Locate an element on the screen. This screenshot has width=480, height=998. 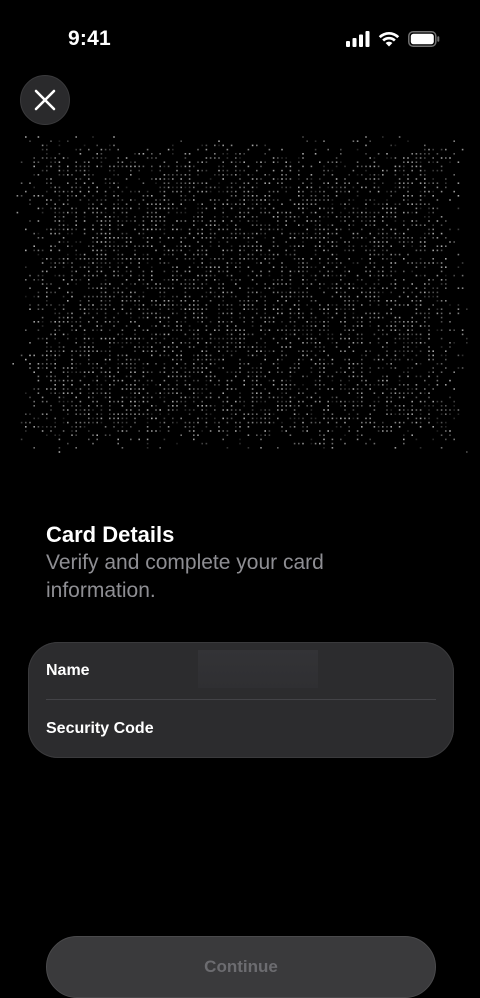
close-button is located at coordinates (45, 100).